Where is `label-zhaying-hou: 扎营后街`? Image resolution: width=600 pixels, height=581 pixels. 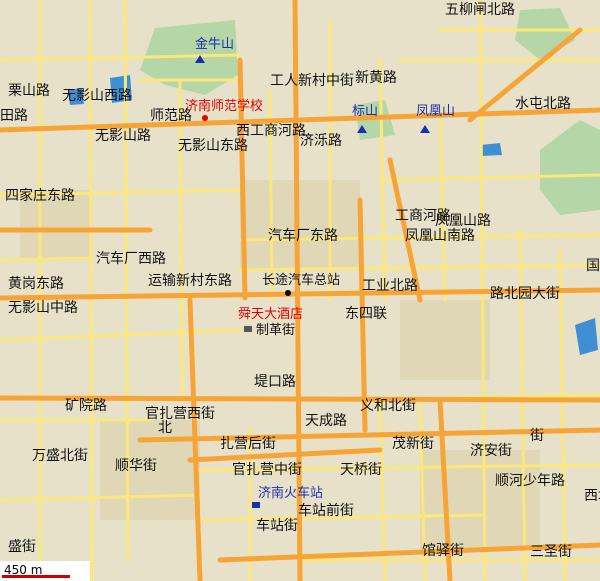 label-zhaying-hou: 扎营后街 is located at coordinates (248, 444).